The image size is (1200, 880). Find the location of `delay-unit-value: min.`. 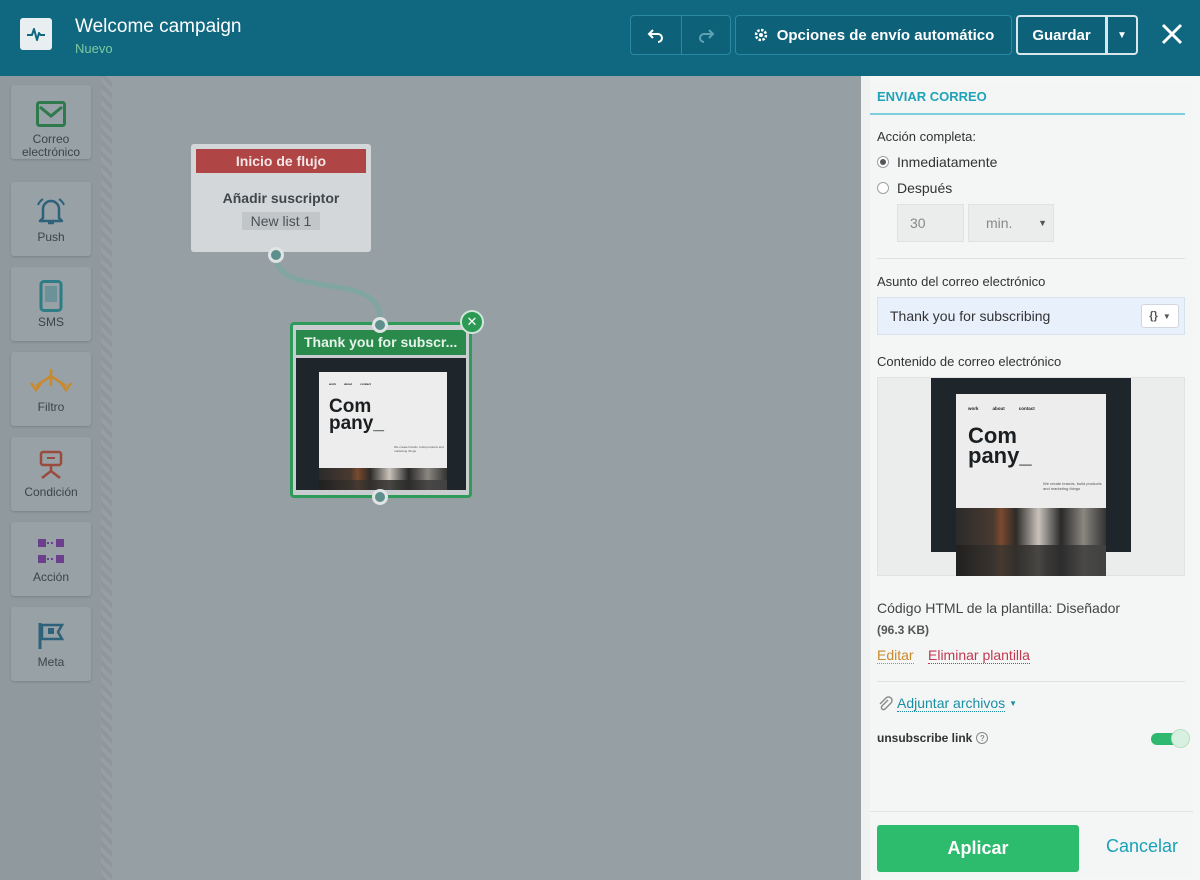

delay-unit-value: min. is located at coordinates (999, 223).